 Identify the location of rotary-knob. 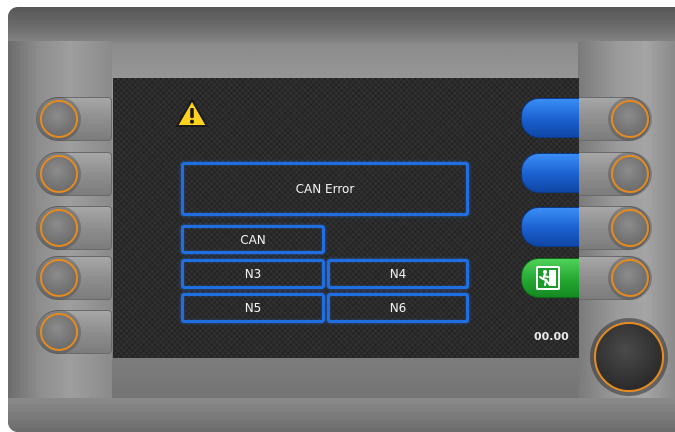
(629, 357).